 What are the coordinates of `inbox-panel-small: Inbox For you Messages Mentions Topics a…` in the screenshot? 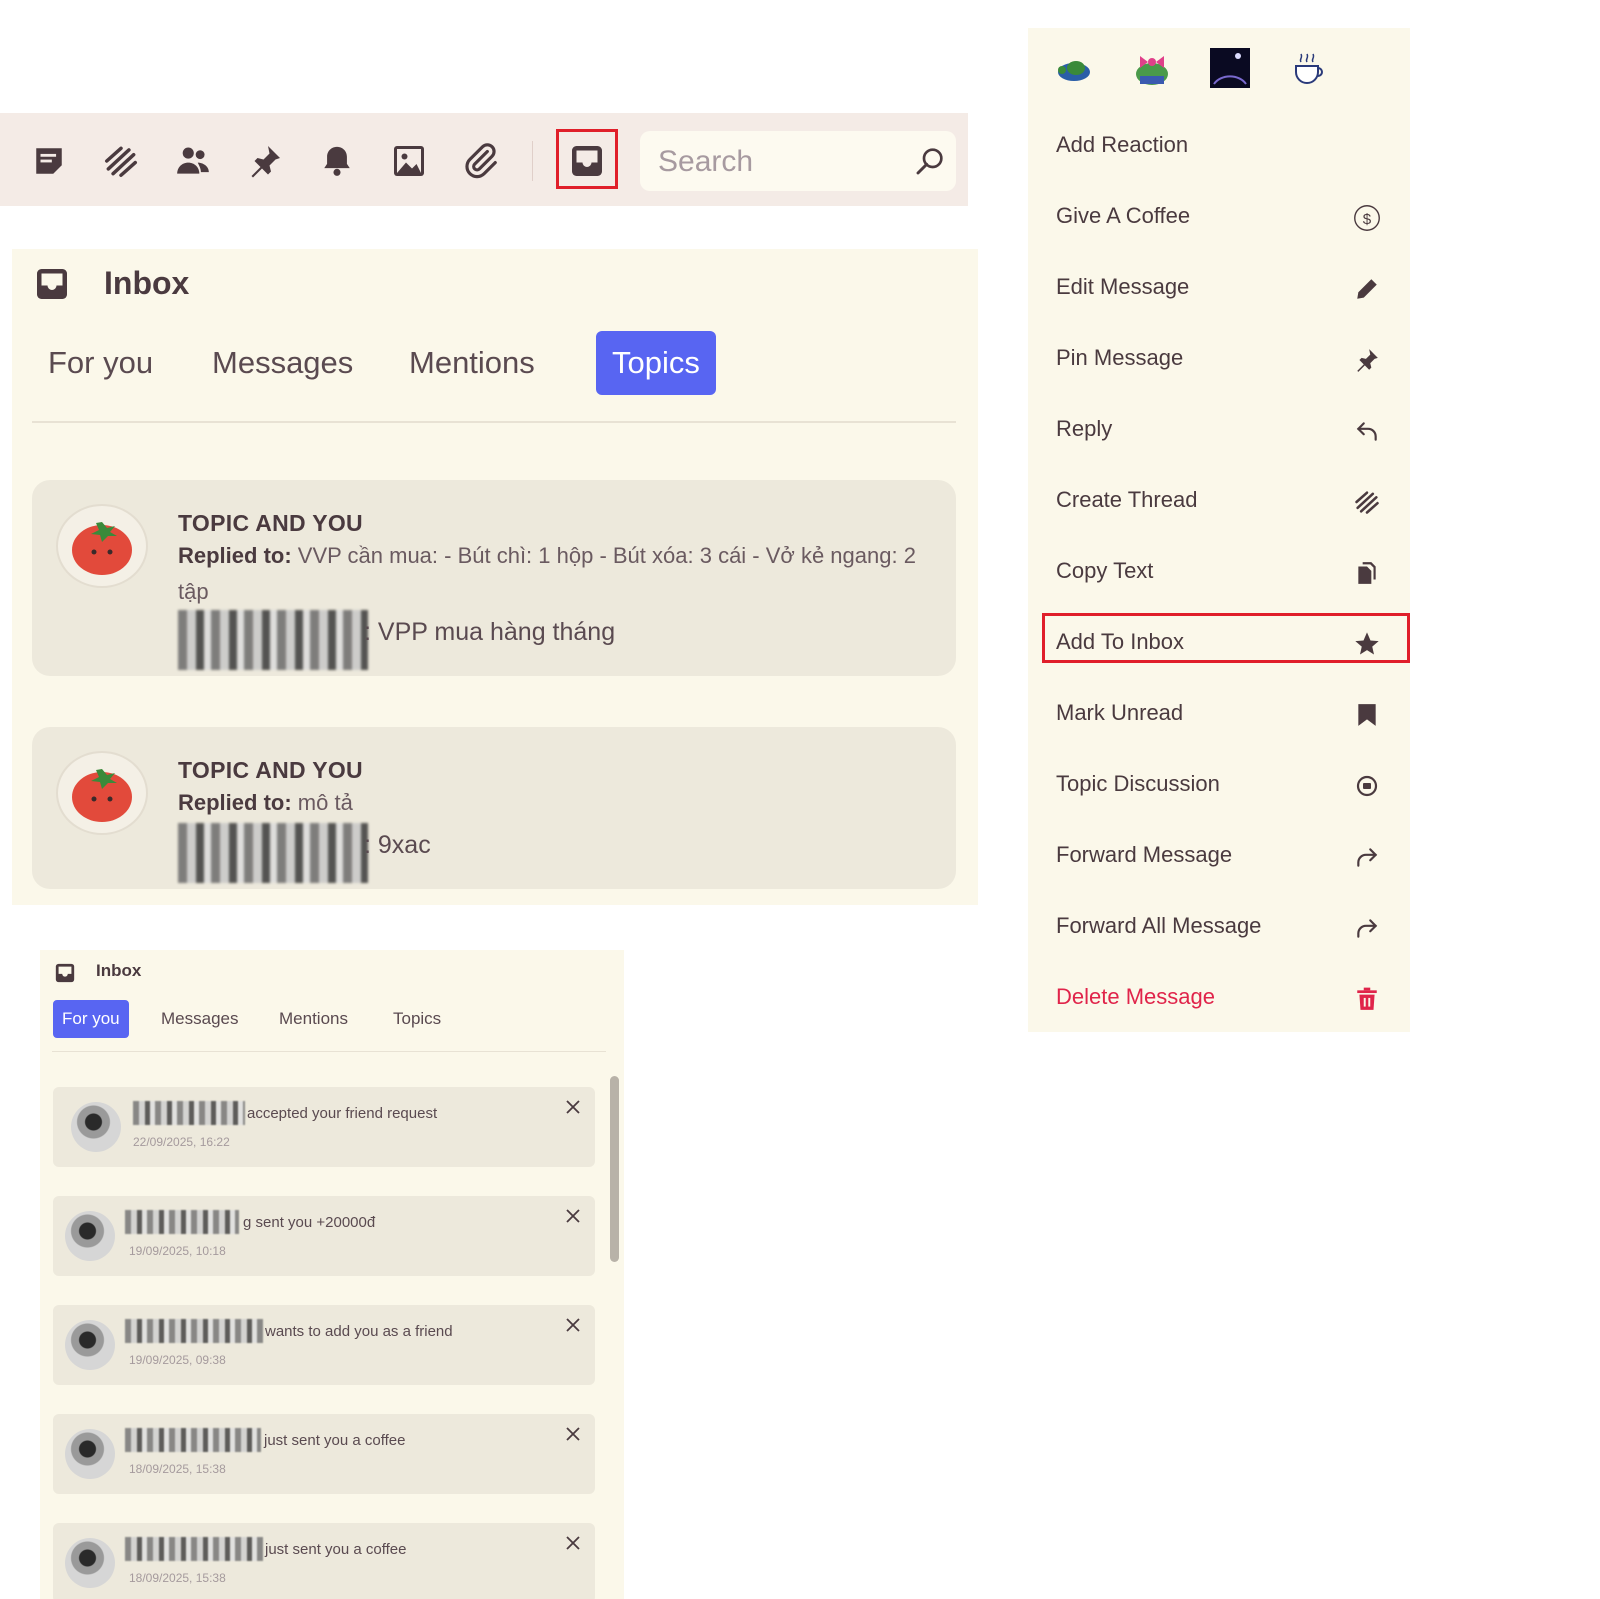 It's located at (332, 1274).